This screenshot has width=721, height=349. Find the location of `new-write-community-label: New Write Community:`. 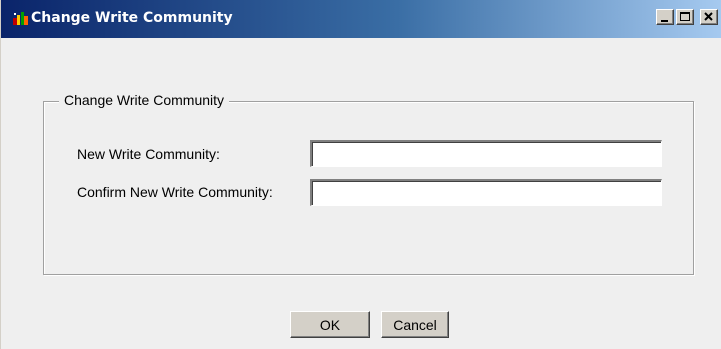

new-write-community-label: New Write Community: is located at coordinates (148, 154).